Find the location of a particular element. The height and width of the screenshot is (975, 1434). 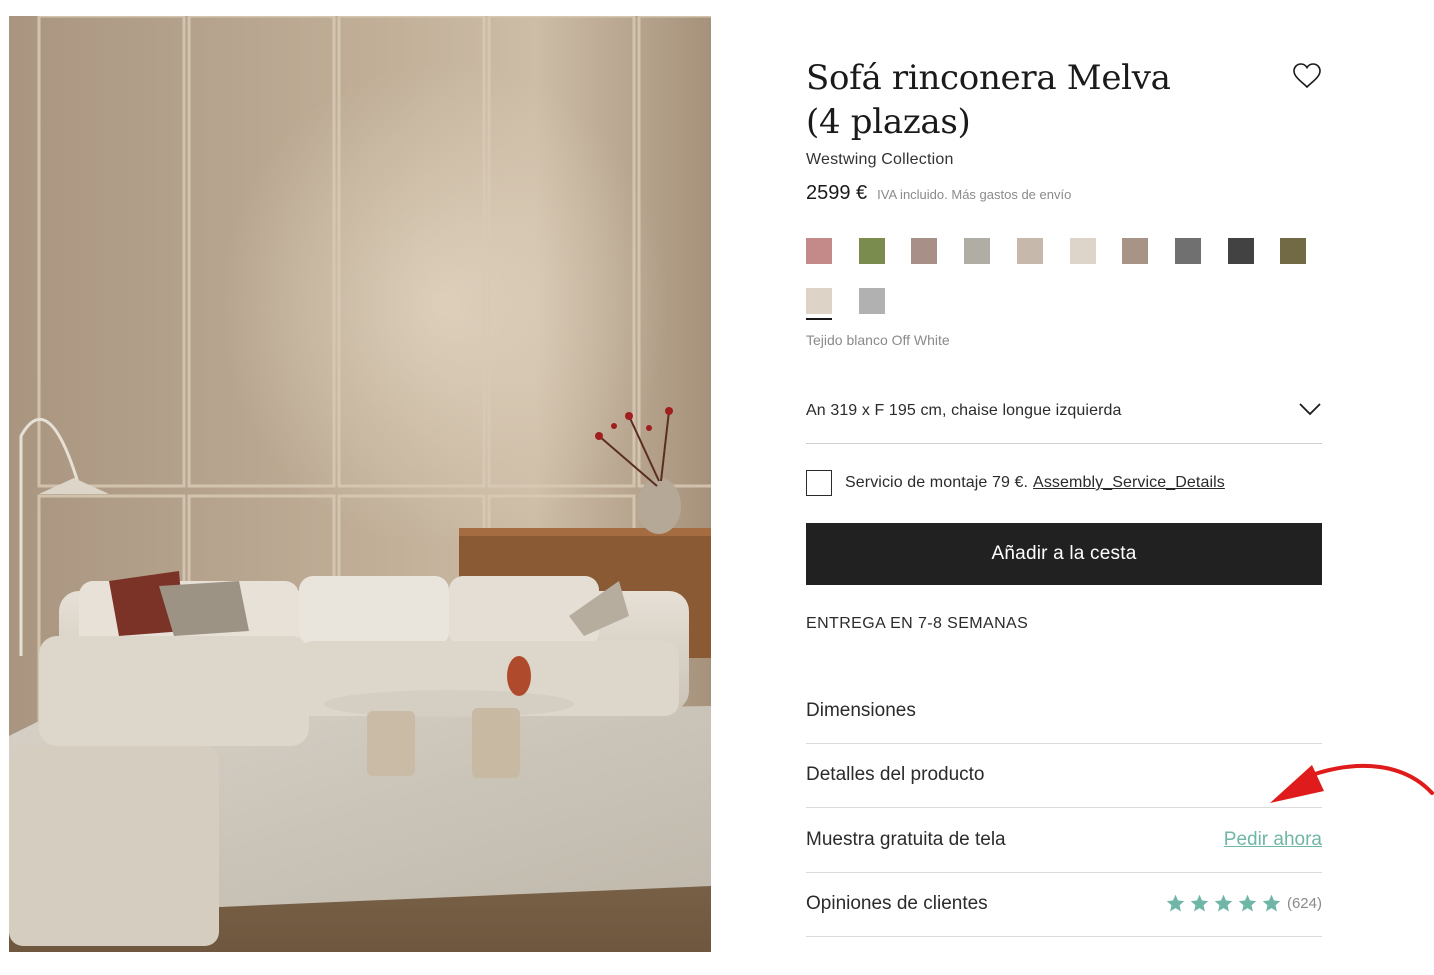

add-to-cart-button: Añadir a la cesta is located at coordinates (1064, 554).